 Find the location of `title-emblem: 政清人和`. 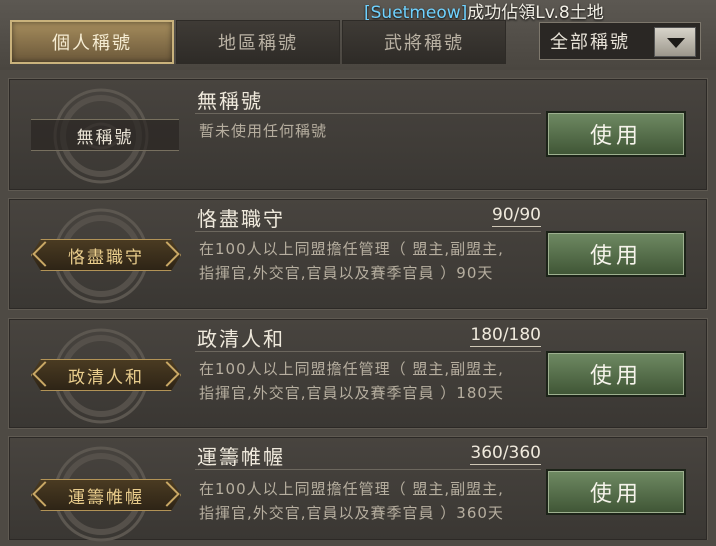

title-emblem: 政清人和 is located at coordinates (104, 373).